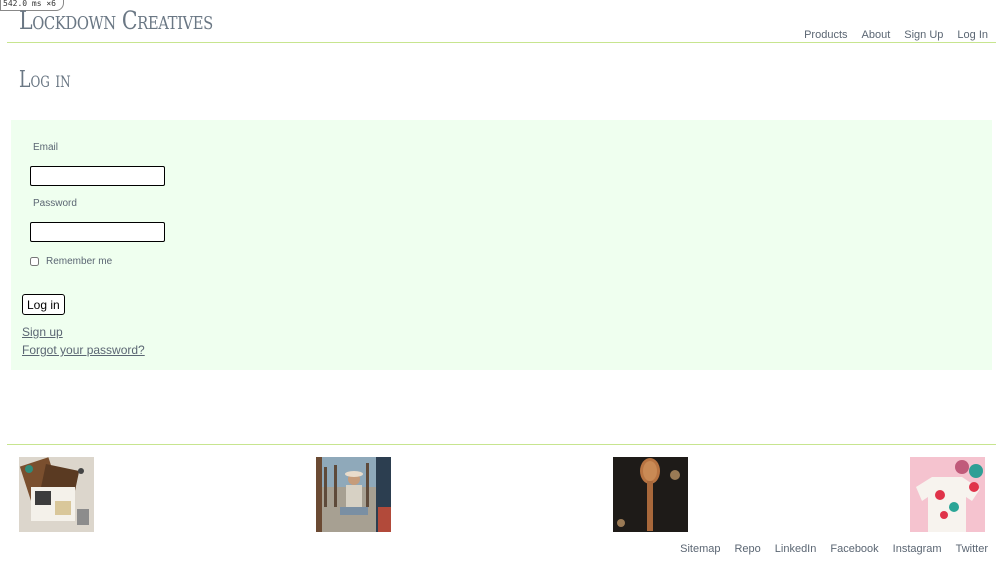 The image size is (1001, 563). Describe the element at coordinates (45, 80) in the screenshot. I see `page-title: Log in` at that location.